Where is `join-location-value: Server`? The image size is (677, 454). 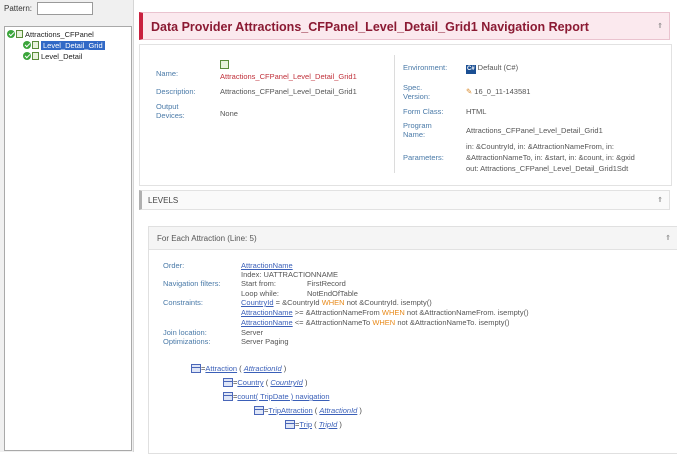 join-location-value: Server is located at coordinates (252, 332).